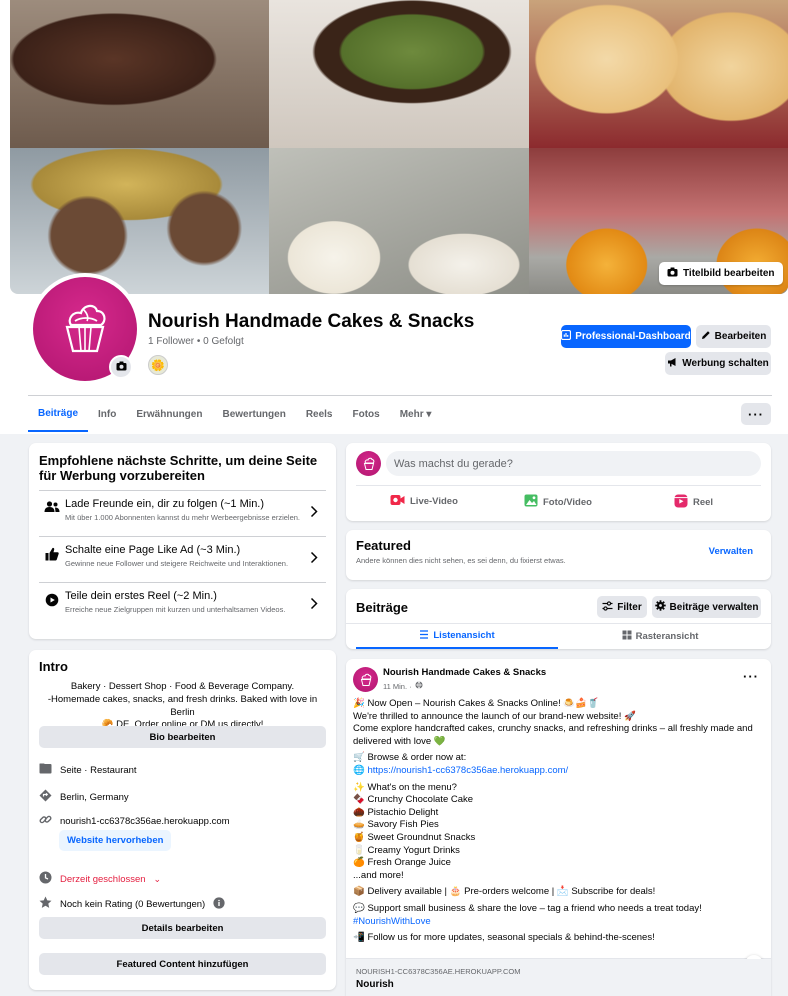 The width and height of the screenshot is (788, 996). Describe the element at coordinates (182, 737) in the screenshot. I see `edit-bio-button: Bio bearbeiten` at that location.